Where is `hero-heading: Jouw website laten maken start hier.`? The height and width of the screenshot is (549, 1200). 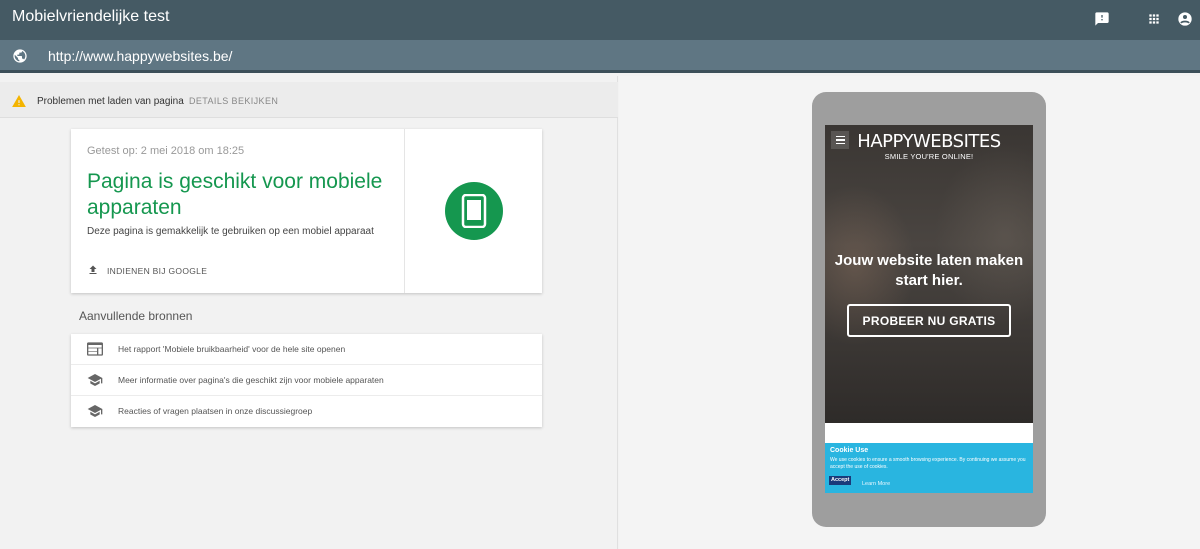 hero-heading: Jouw website laten maken start hier. is located at coordinates (929, 270).